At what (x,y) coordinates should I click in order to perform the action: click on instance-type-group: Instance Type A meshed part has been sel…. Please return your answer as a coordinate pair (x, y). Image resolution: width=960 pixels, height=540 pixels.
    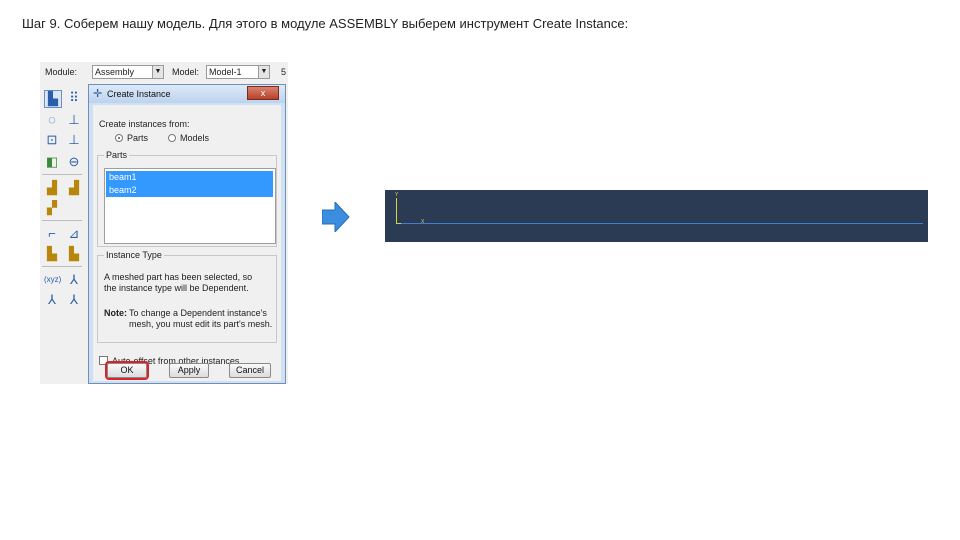
    Looking at the image, I should click on (187, 296).